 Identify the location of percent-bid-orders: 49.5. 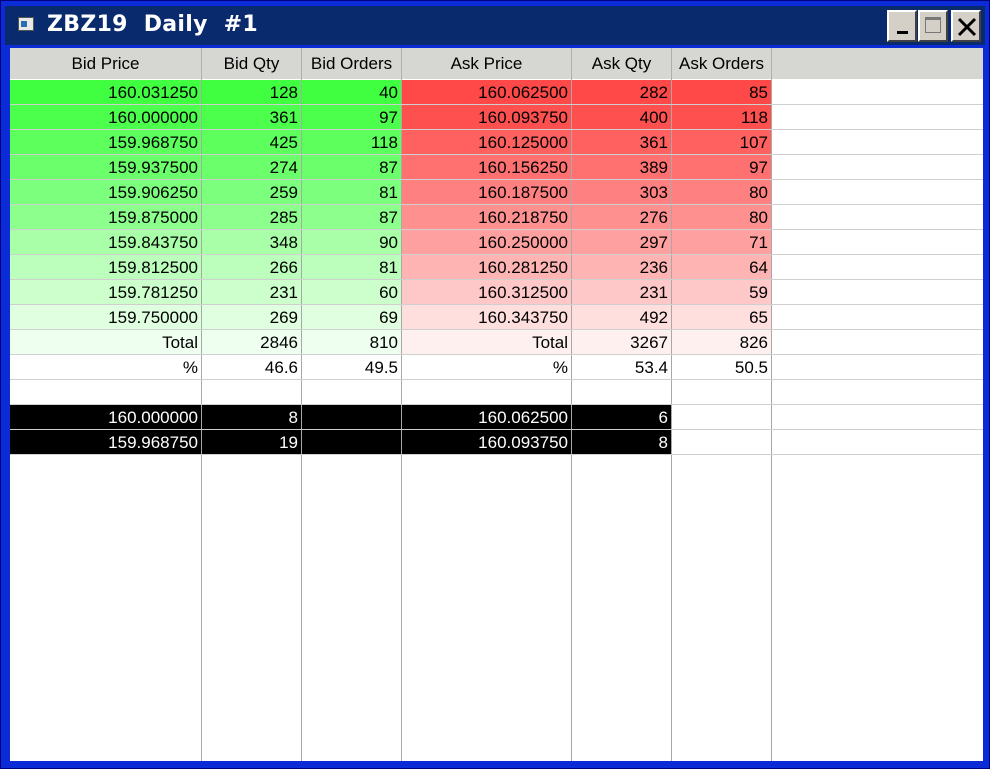
(351, 367).